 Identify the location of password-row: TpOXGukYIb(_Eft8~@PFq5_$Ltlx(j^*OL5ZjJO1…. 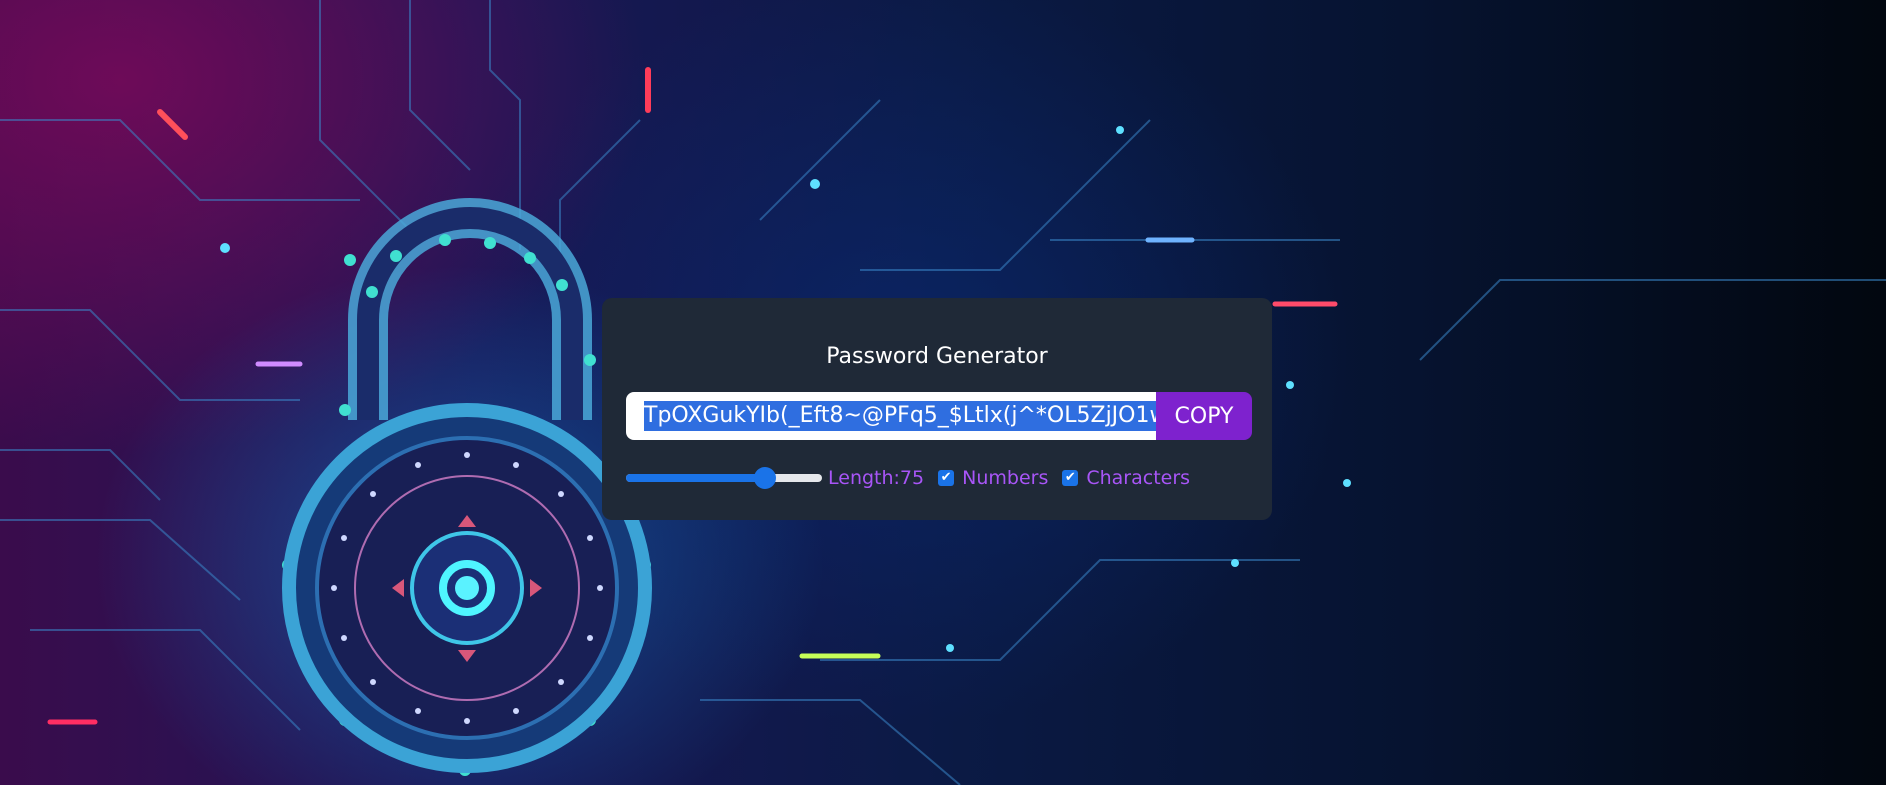
(939, 416).